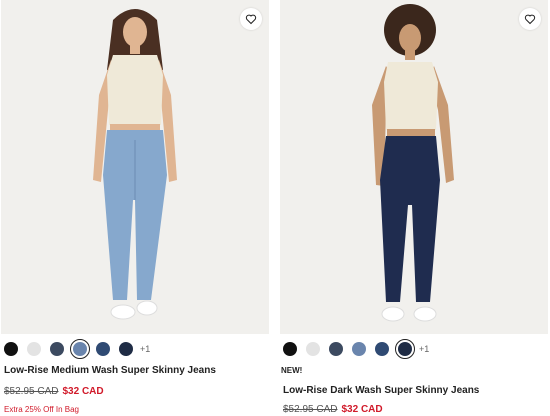  What do you see at coordinates (292, 370) in the screenshot?
I see `new-badge: NEW!` at bounding box center [292, 370].